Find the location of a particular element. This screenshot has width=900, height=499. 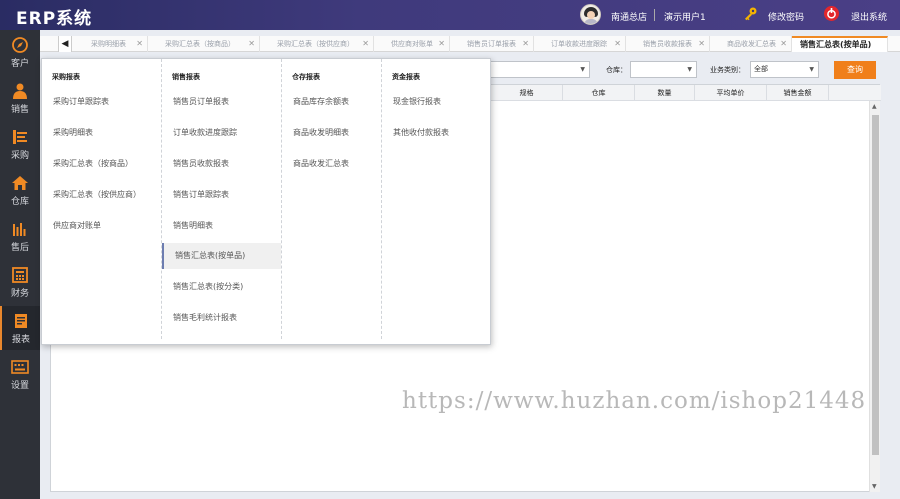

tab-product-io-summary: 商品收发汇总表 ✕ is located at coordinates (751, 44).